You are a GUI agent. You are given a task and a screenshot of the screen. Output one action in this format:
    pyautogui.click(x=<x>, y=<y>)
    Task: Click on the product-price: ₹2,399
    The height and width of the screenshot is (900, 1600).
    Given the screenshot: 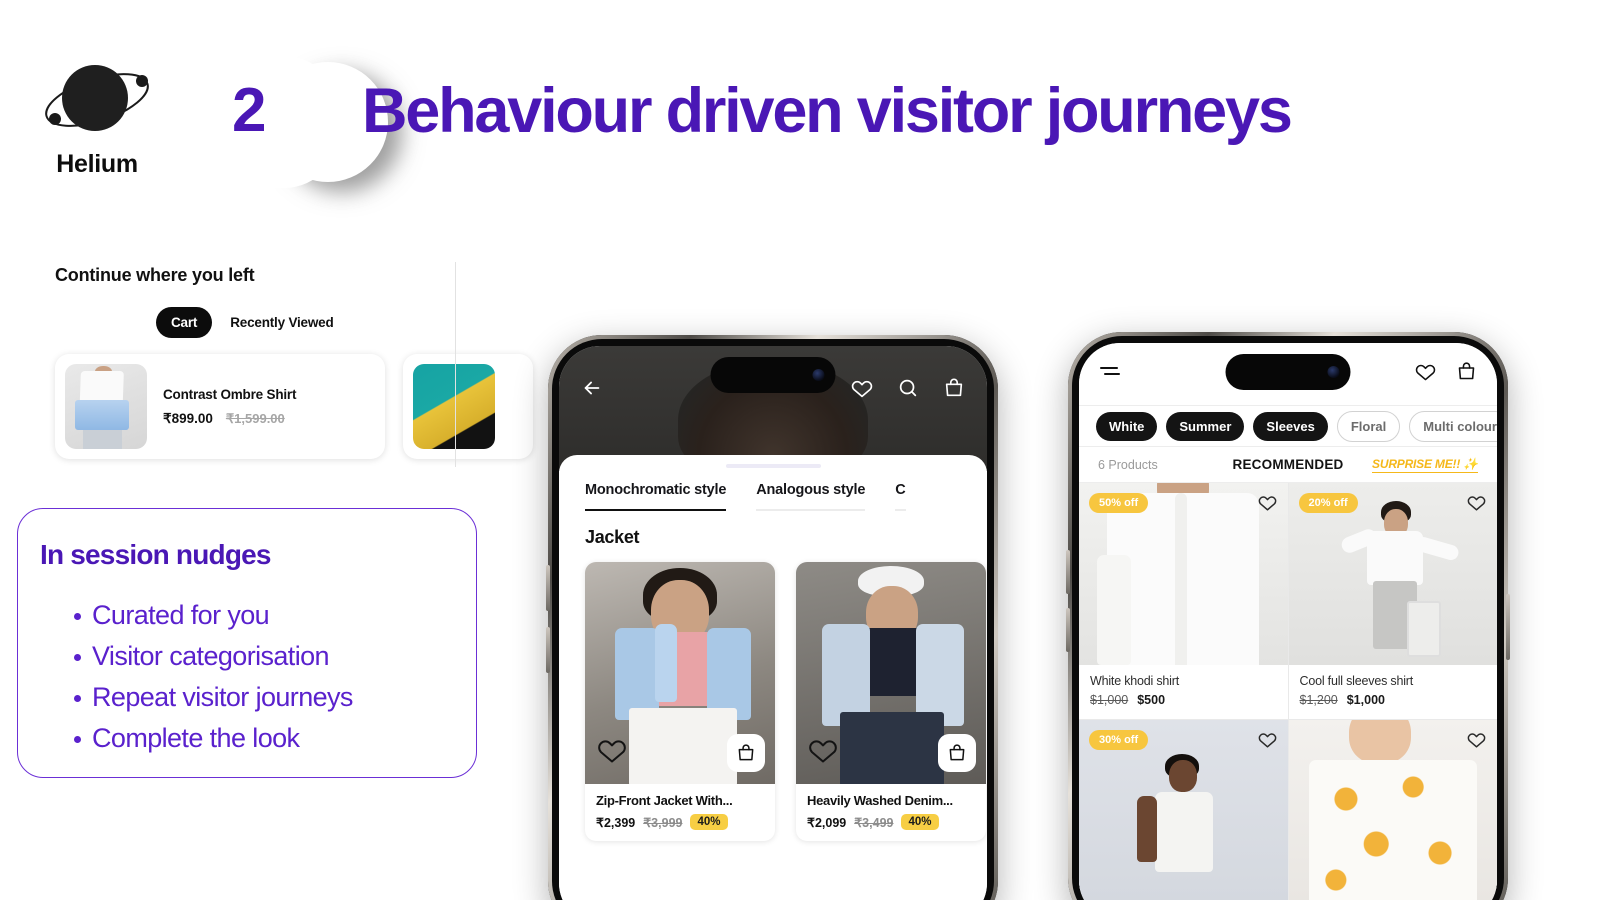 What is the action you would take?
    pyautogui.click(x=616, y=822)
    